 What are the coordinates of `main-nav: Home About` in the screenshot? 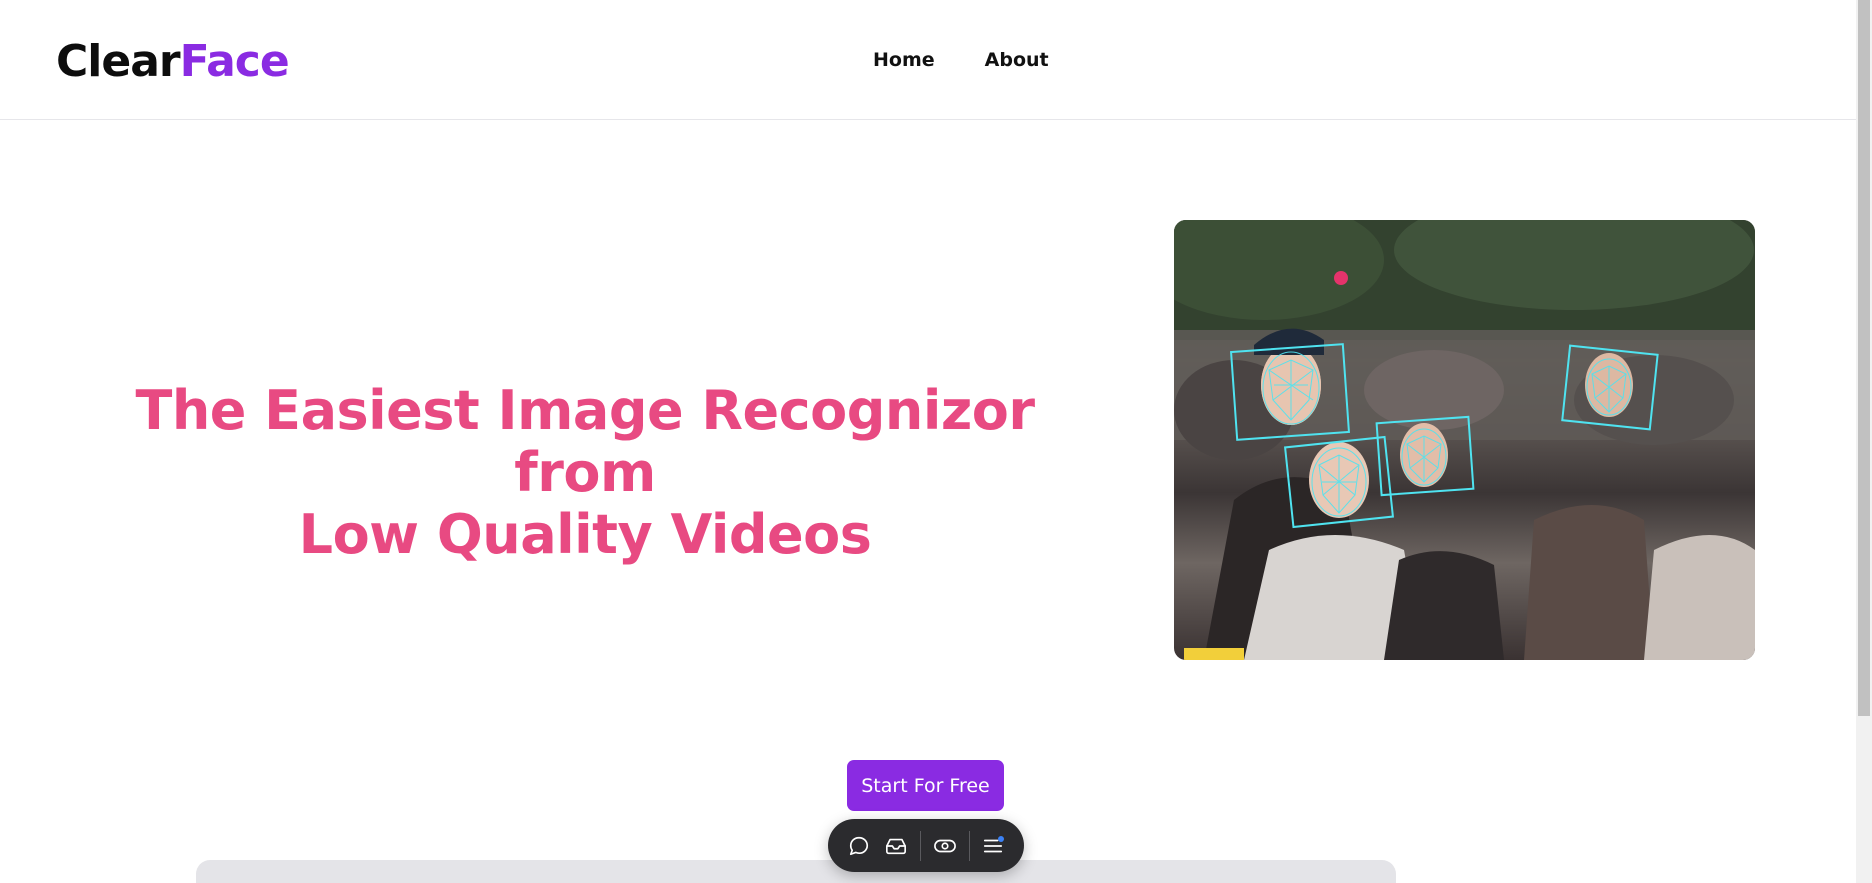 It's located at (961, 60).